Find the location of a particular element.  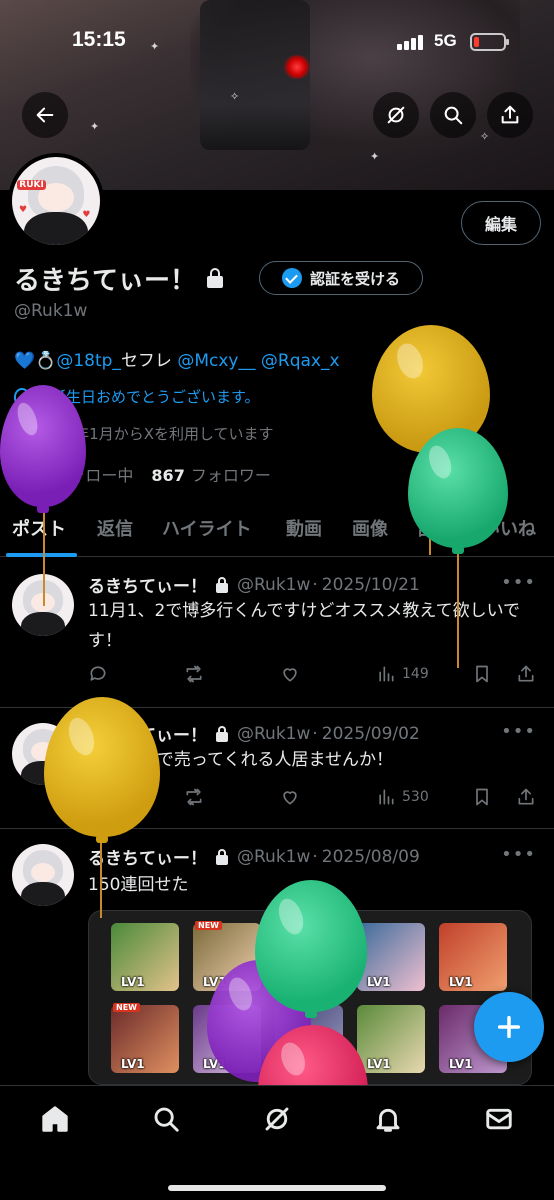

nav-notifications is located at coordinates (388, 1119).